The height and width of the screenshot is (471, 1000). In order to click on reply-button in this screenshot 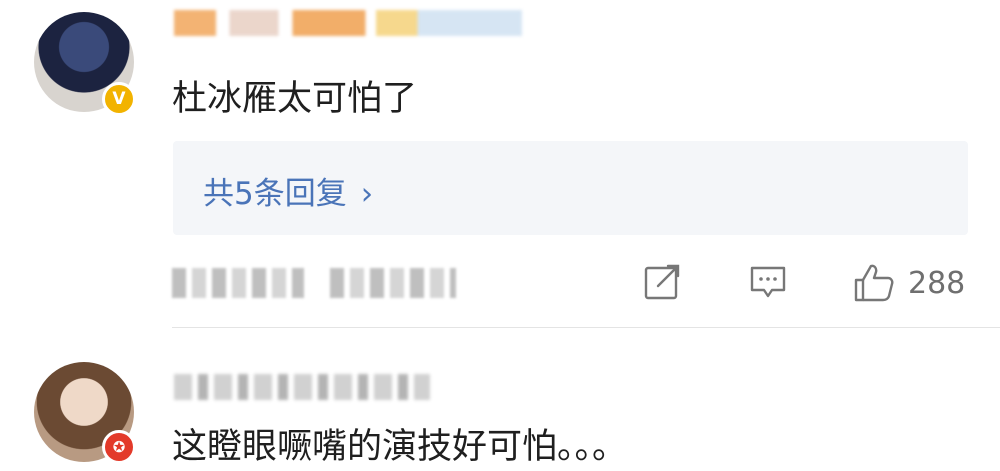, I will do `click(768, 282)`.